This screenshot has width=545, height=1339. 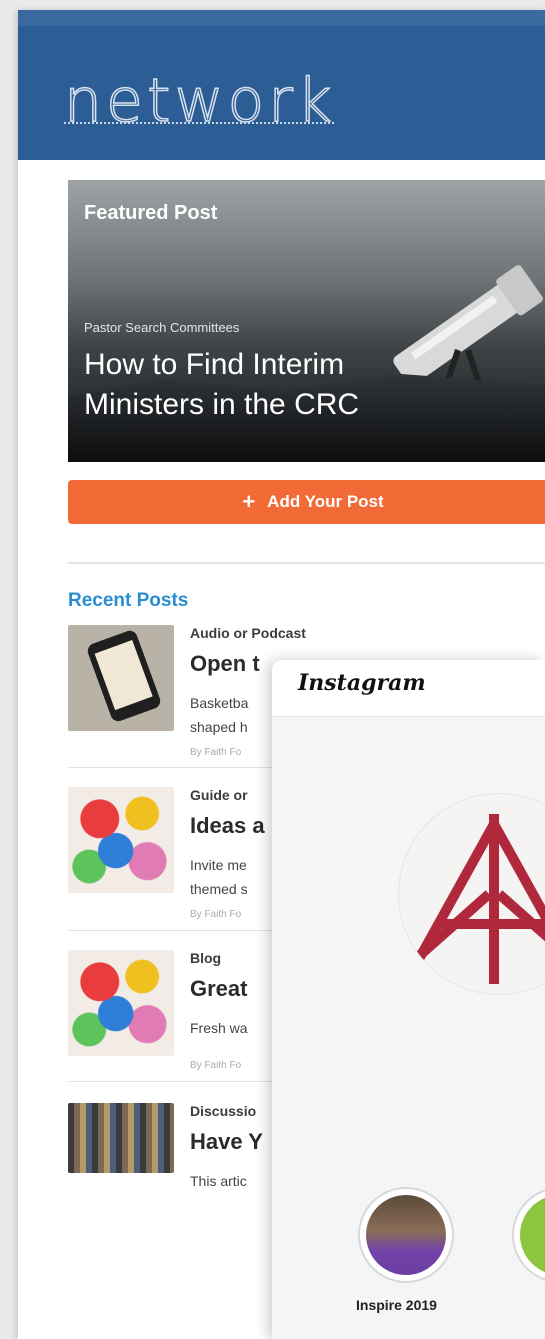 What do you see at coordinates (151, 213) in the screenshot?
I see `featured-label: Featured Post` at bounding box center [151, 213].